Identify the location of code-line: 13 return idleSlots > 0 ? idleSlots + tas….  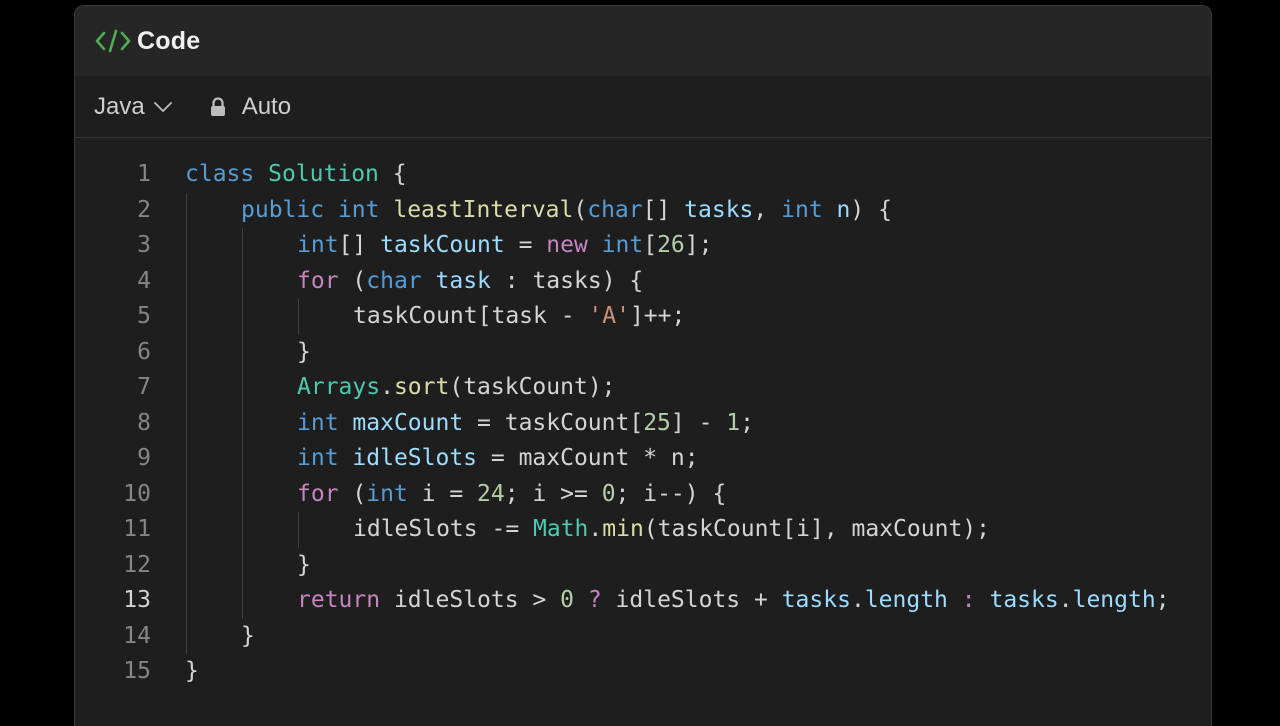
(643, 601).